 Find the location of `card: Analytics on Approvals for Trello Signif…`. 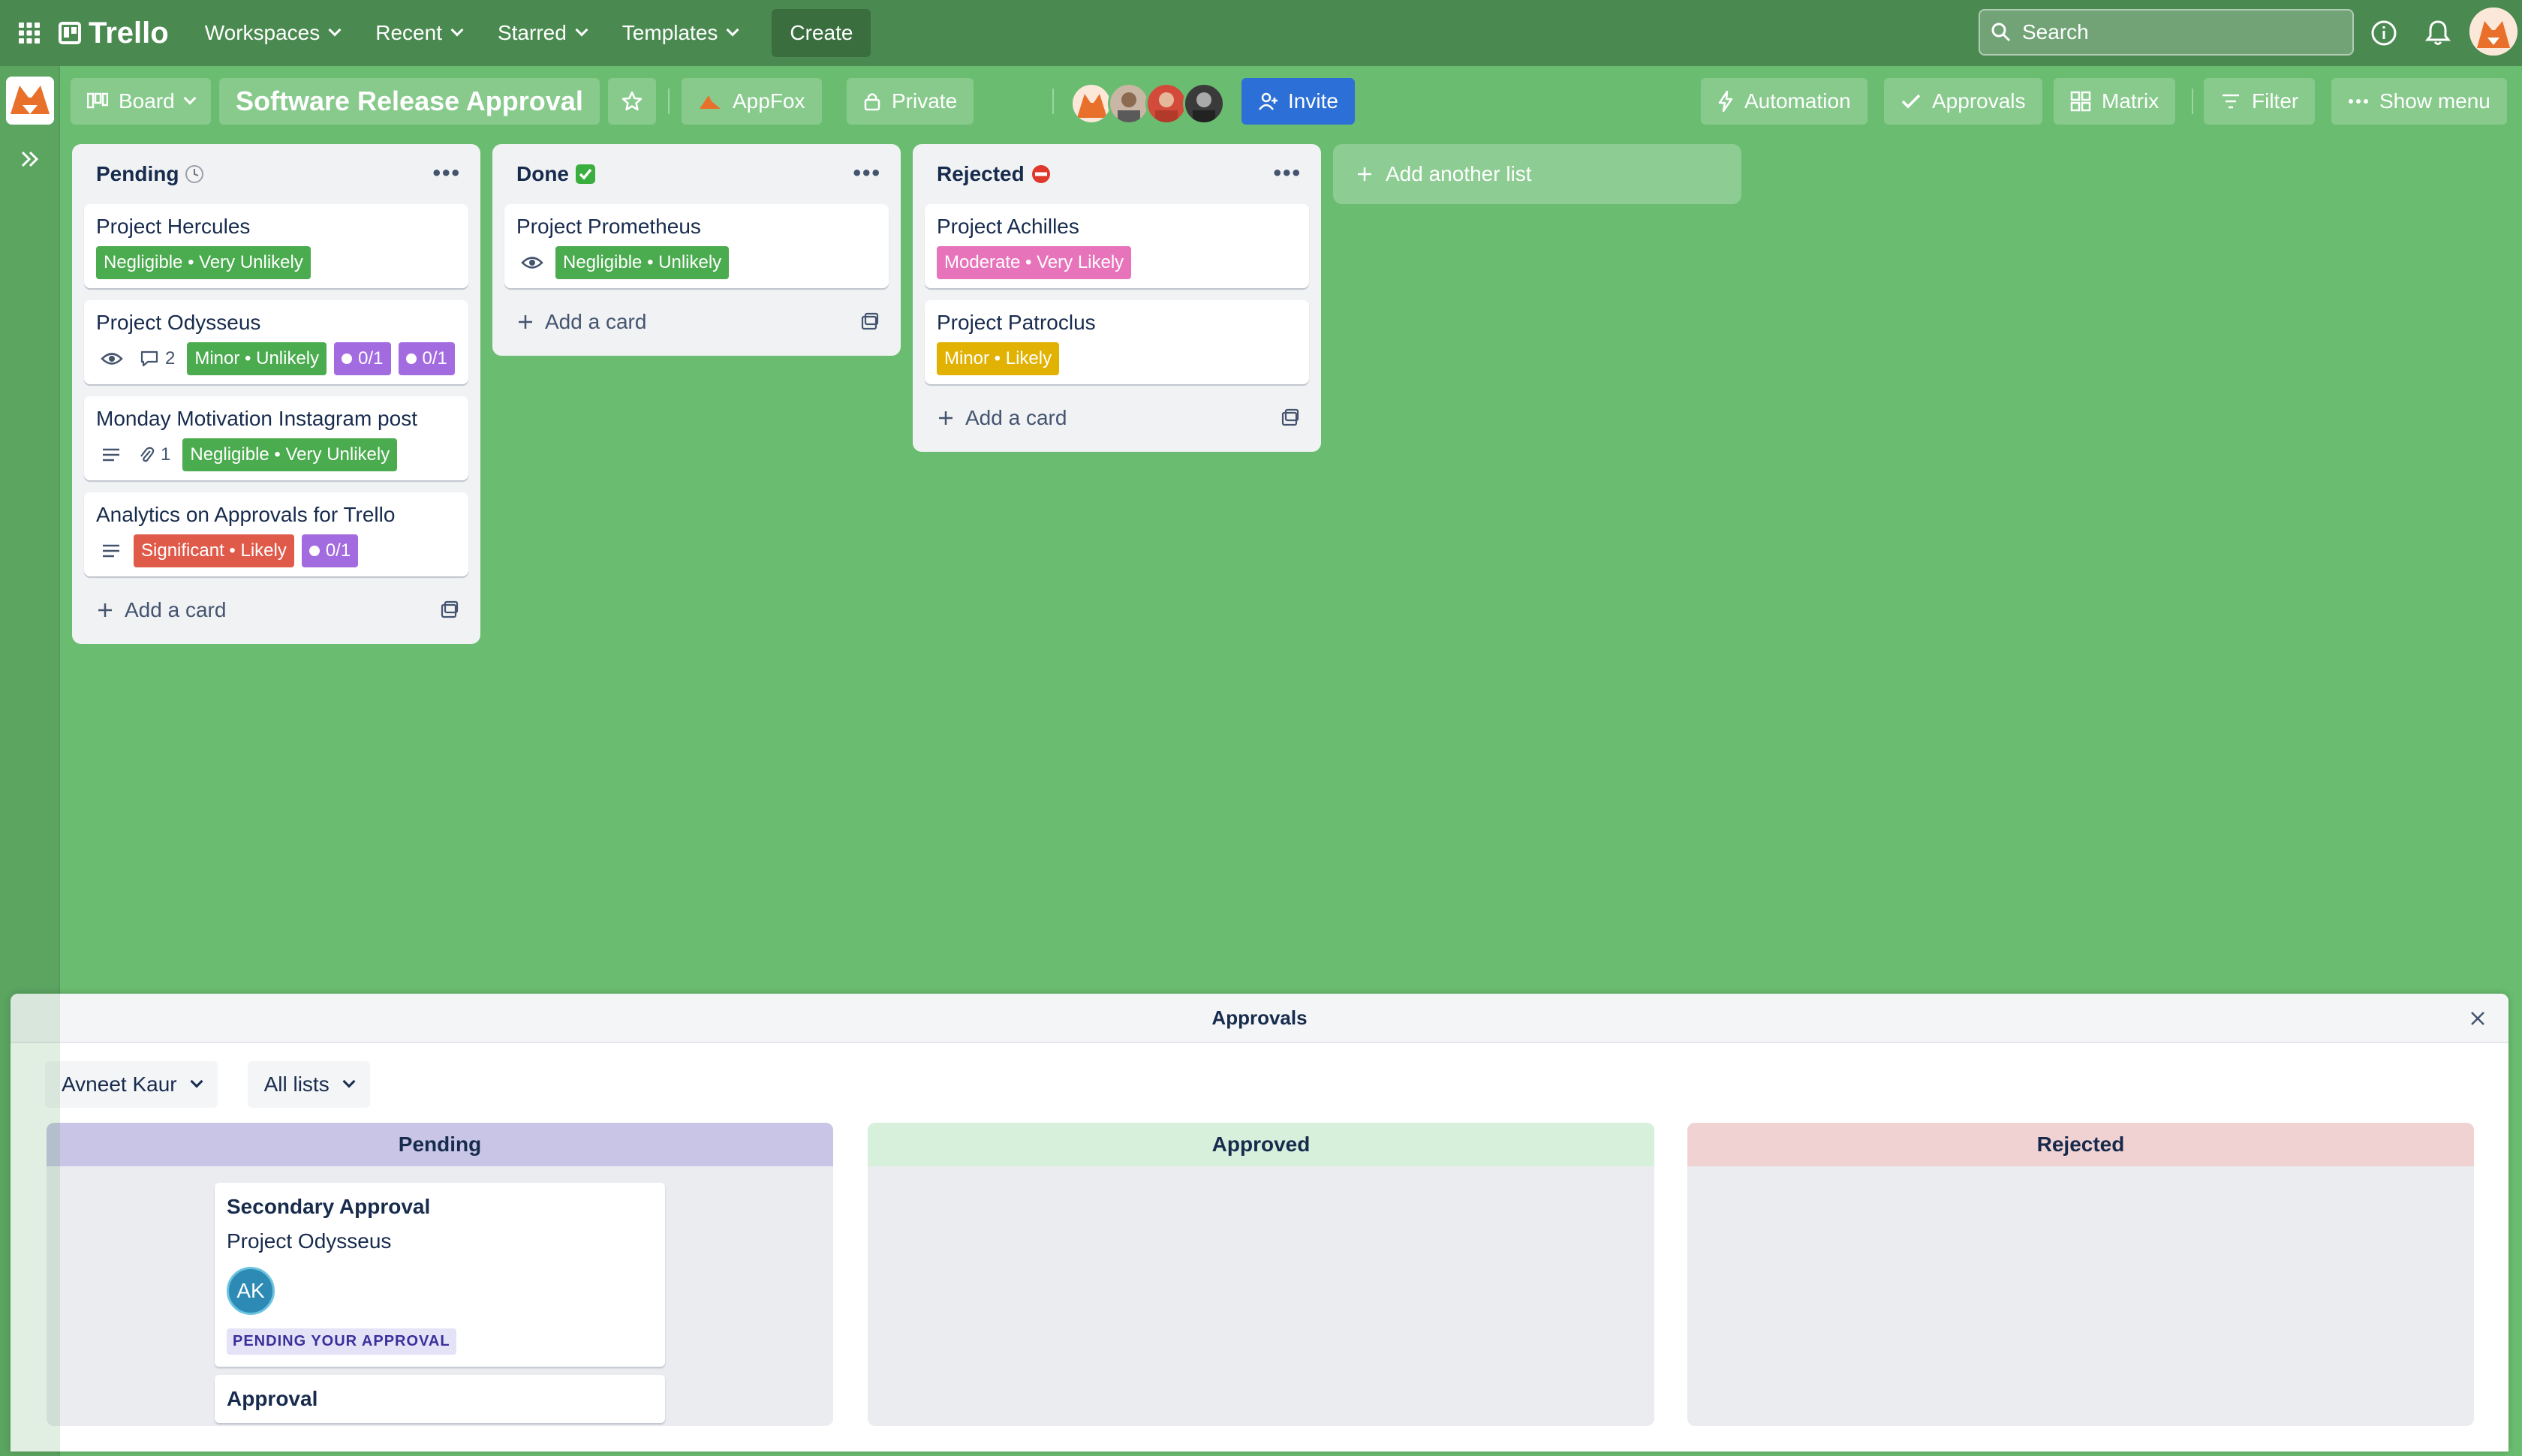

card: Analytics on Approvals for Trello Signif… is located at coordinates (276, 534).